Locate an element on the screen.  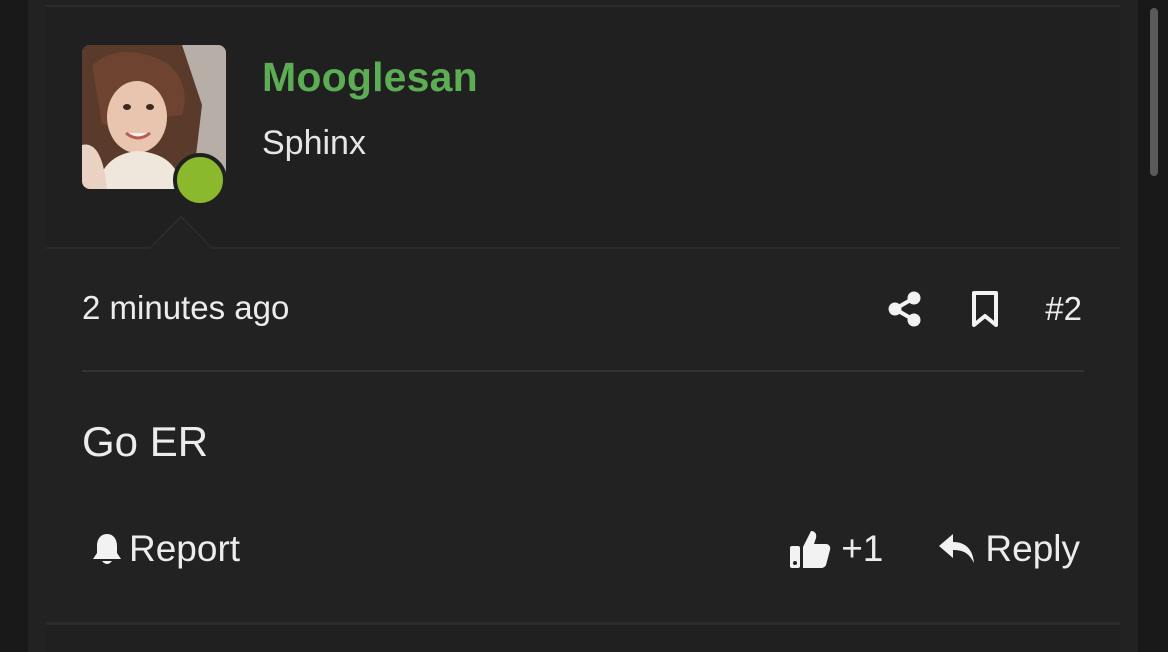
reply-label: Reply is located at coordinates (1032, 548).